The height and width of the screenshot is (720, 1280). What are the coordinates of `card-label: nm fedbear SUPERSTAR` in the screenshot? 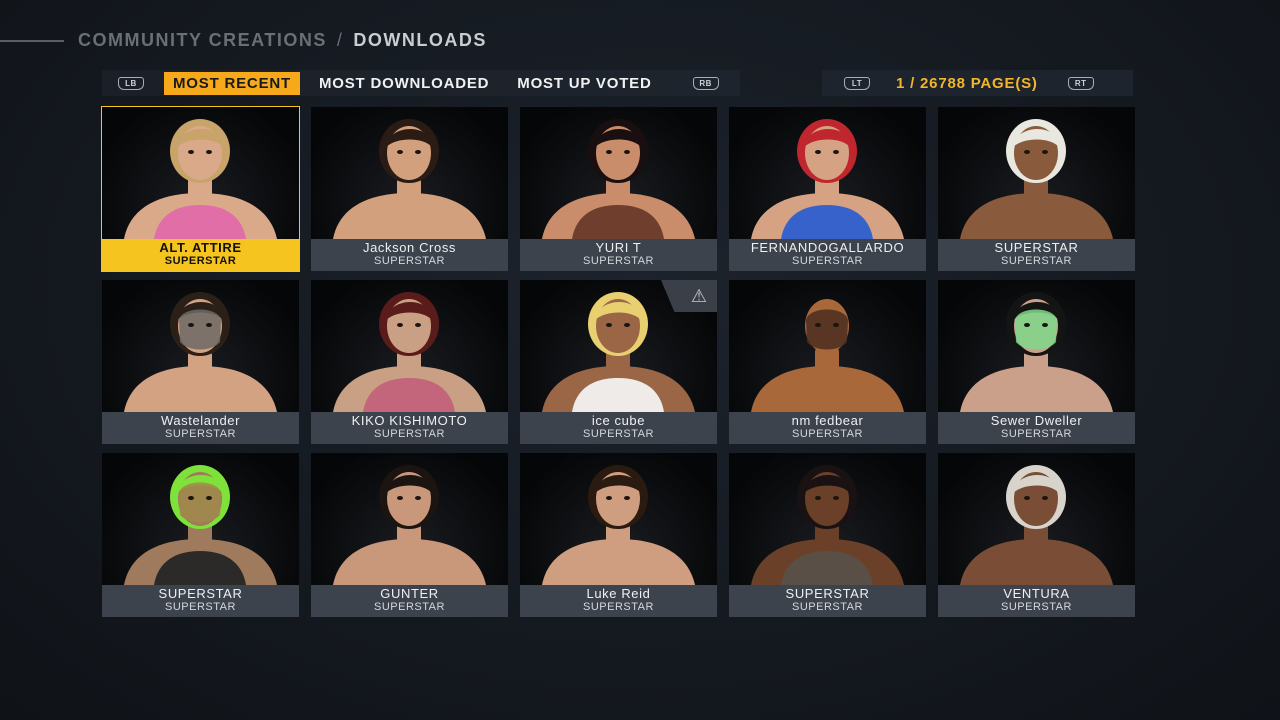 It's located at (827, 428).